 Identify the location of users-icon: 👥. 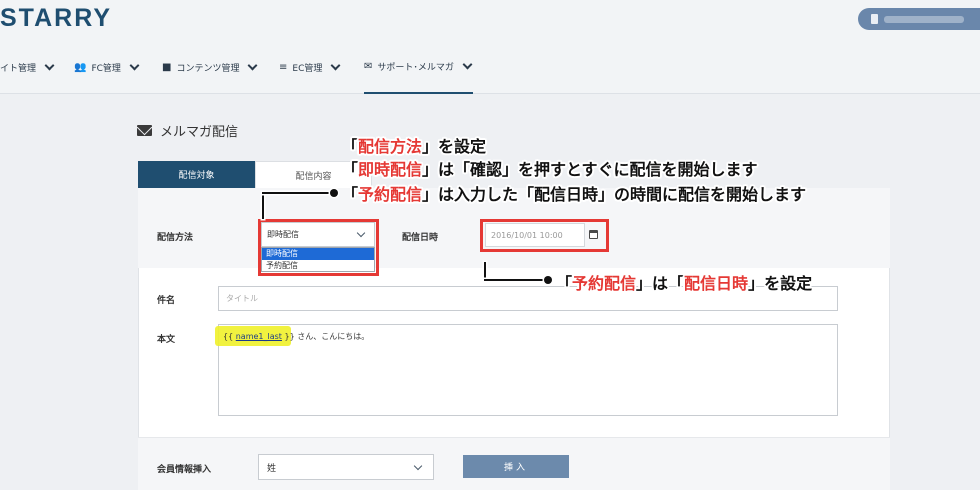
(80, 67).